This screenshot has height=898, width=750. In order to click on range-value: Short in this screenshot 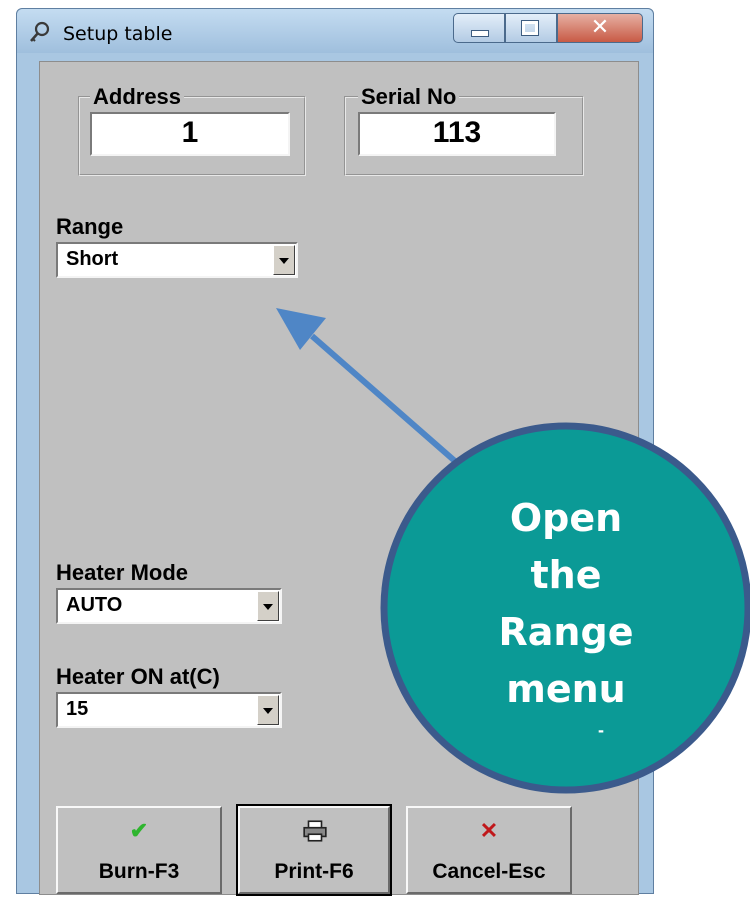, I will do `click(92, 259)`.